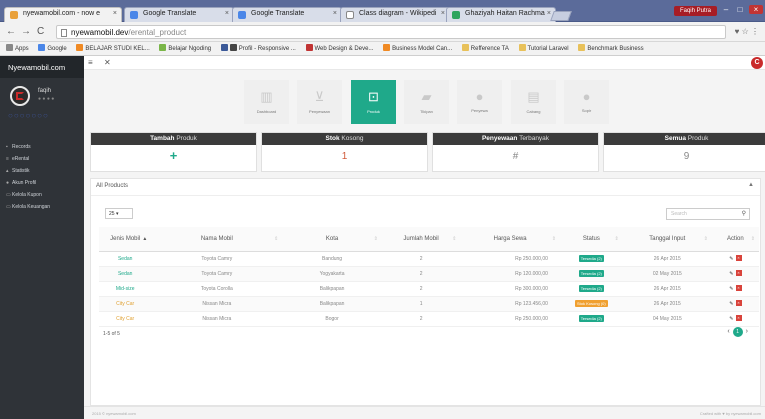  Describe the element at coordinates (42, 195) in the screenshot. I see `sidebar-item-kelola-kupon: ▭Kelola Kupon` at that location.